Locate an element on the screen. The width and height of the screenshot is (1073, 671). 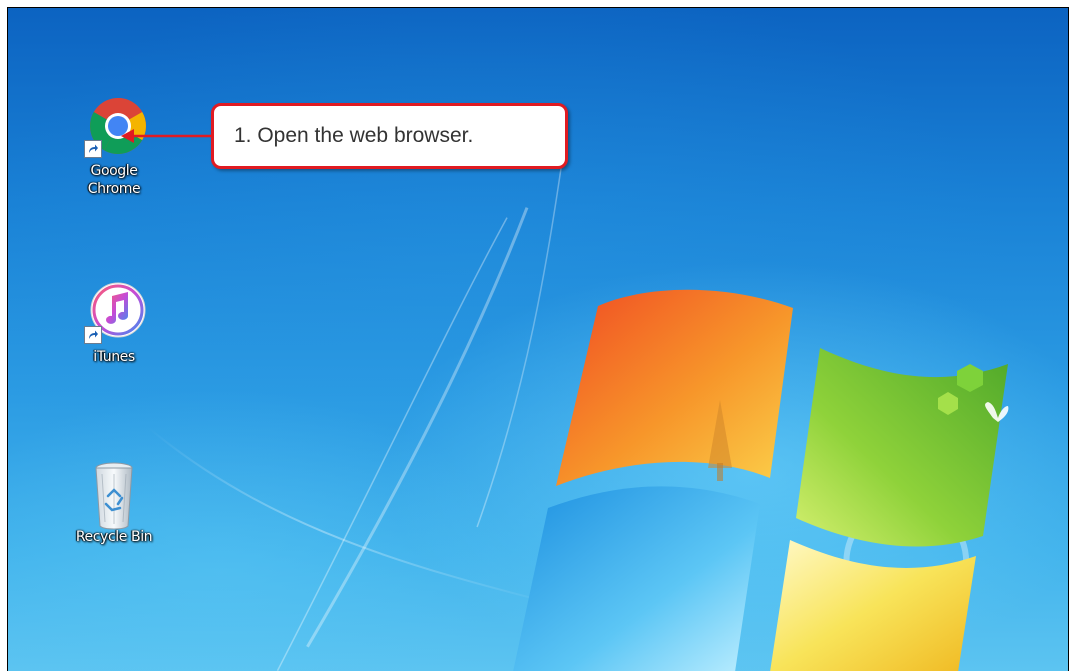
desktop-icon-label: iTunes is located at coordinates (114, 357).